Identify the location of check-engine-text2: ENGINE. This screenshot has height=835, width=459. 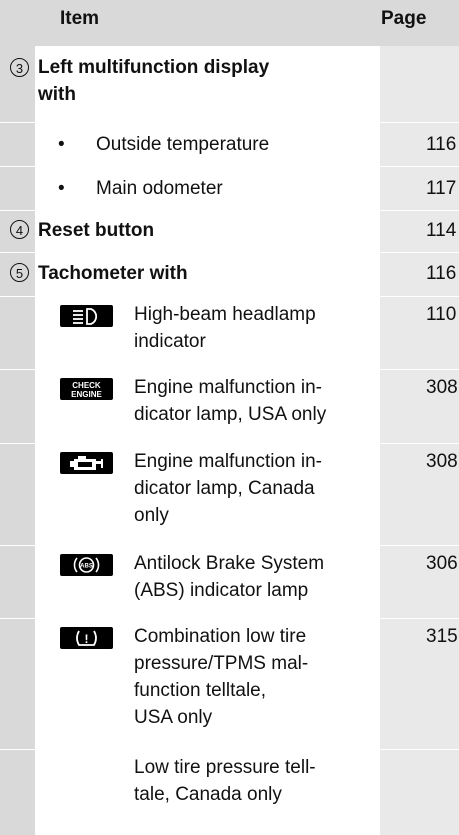
(86, 394).